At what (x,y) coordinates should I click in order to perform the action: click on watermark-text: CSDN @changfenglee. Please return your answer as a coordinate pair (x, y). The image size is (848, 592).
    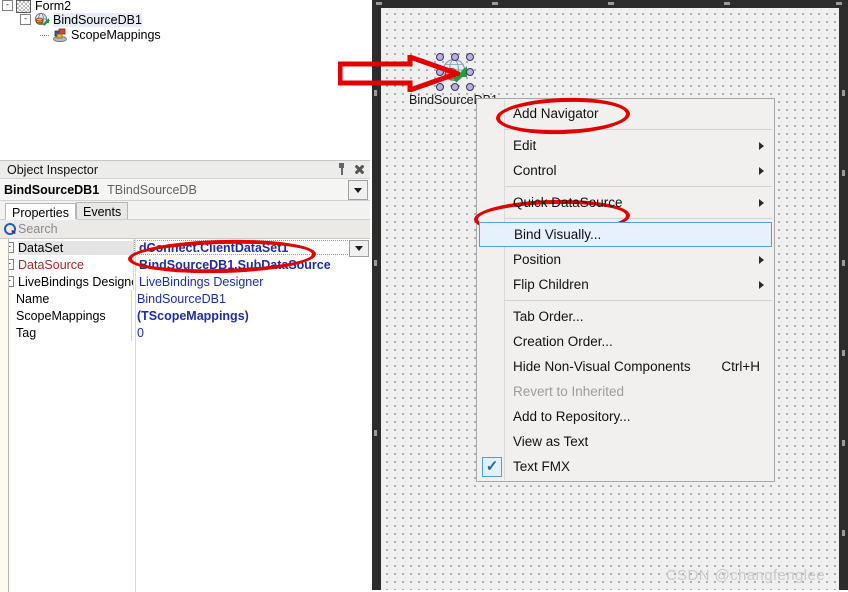
    Looking at the image, I should click on (745, 575).